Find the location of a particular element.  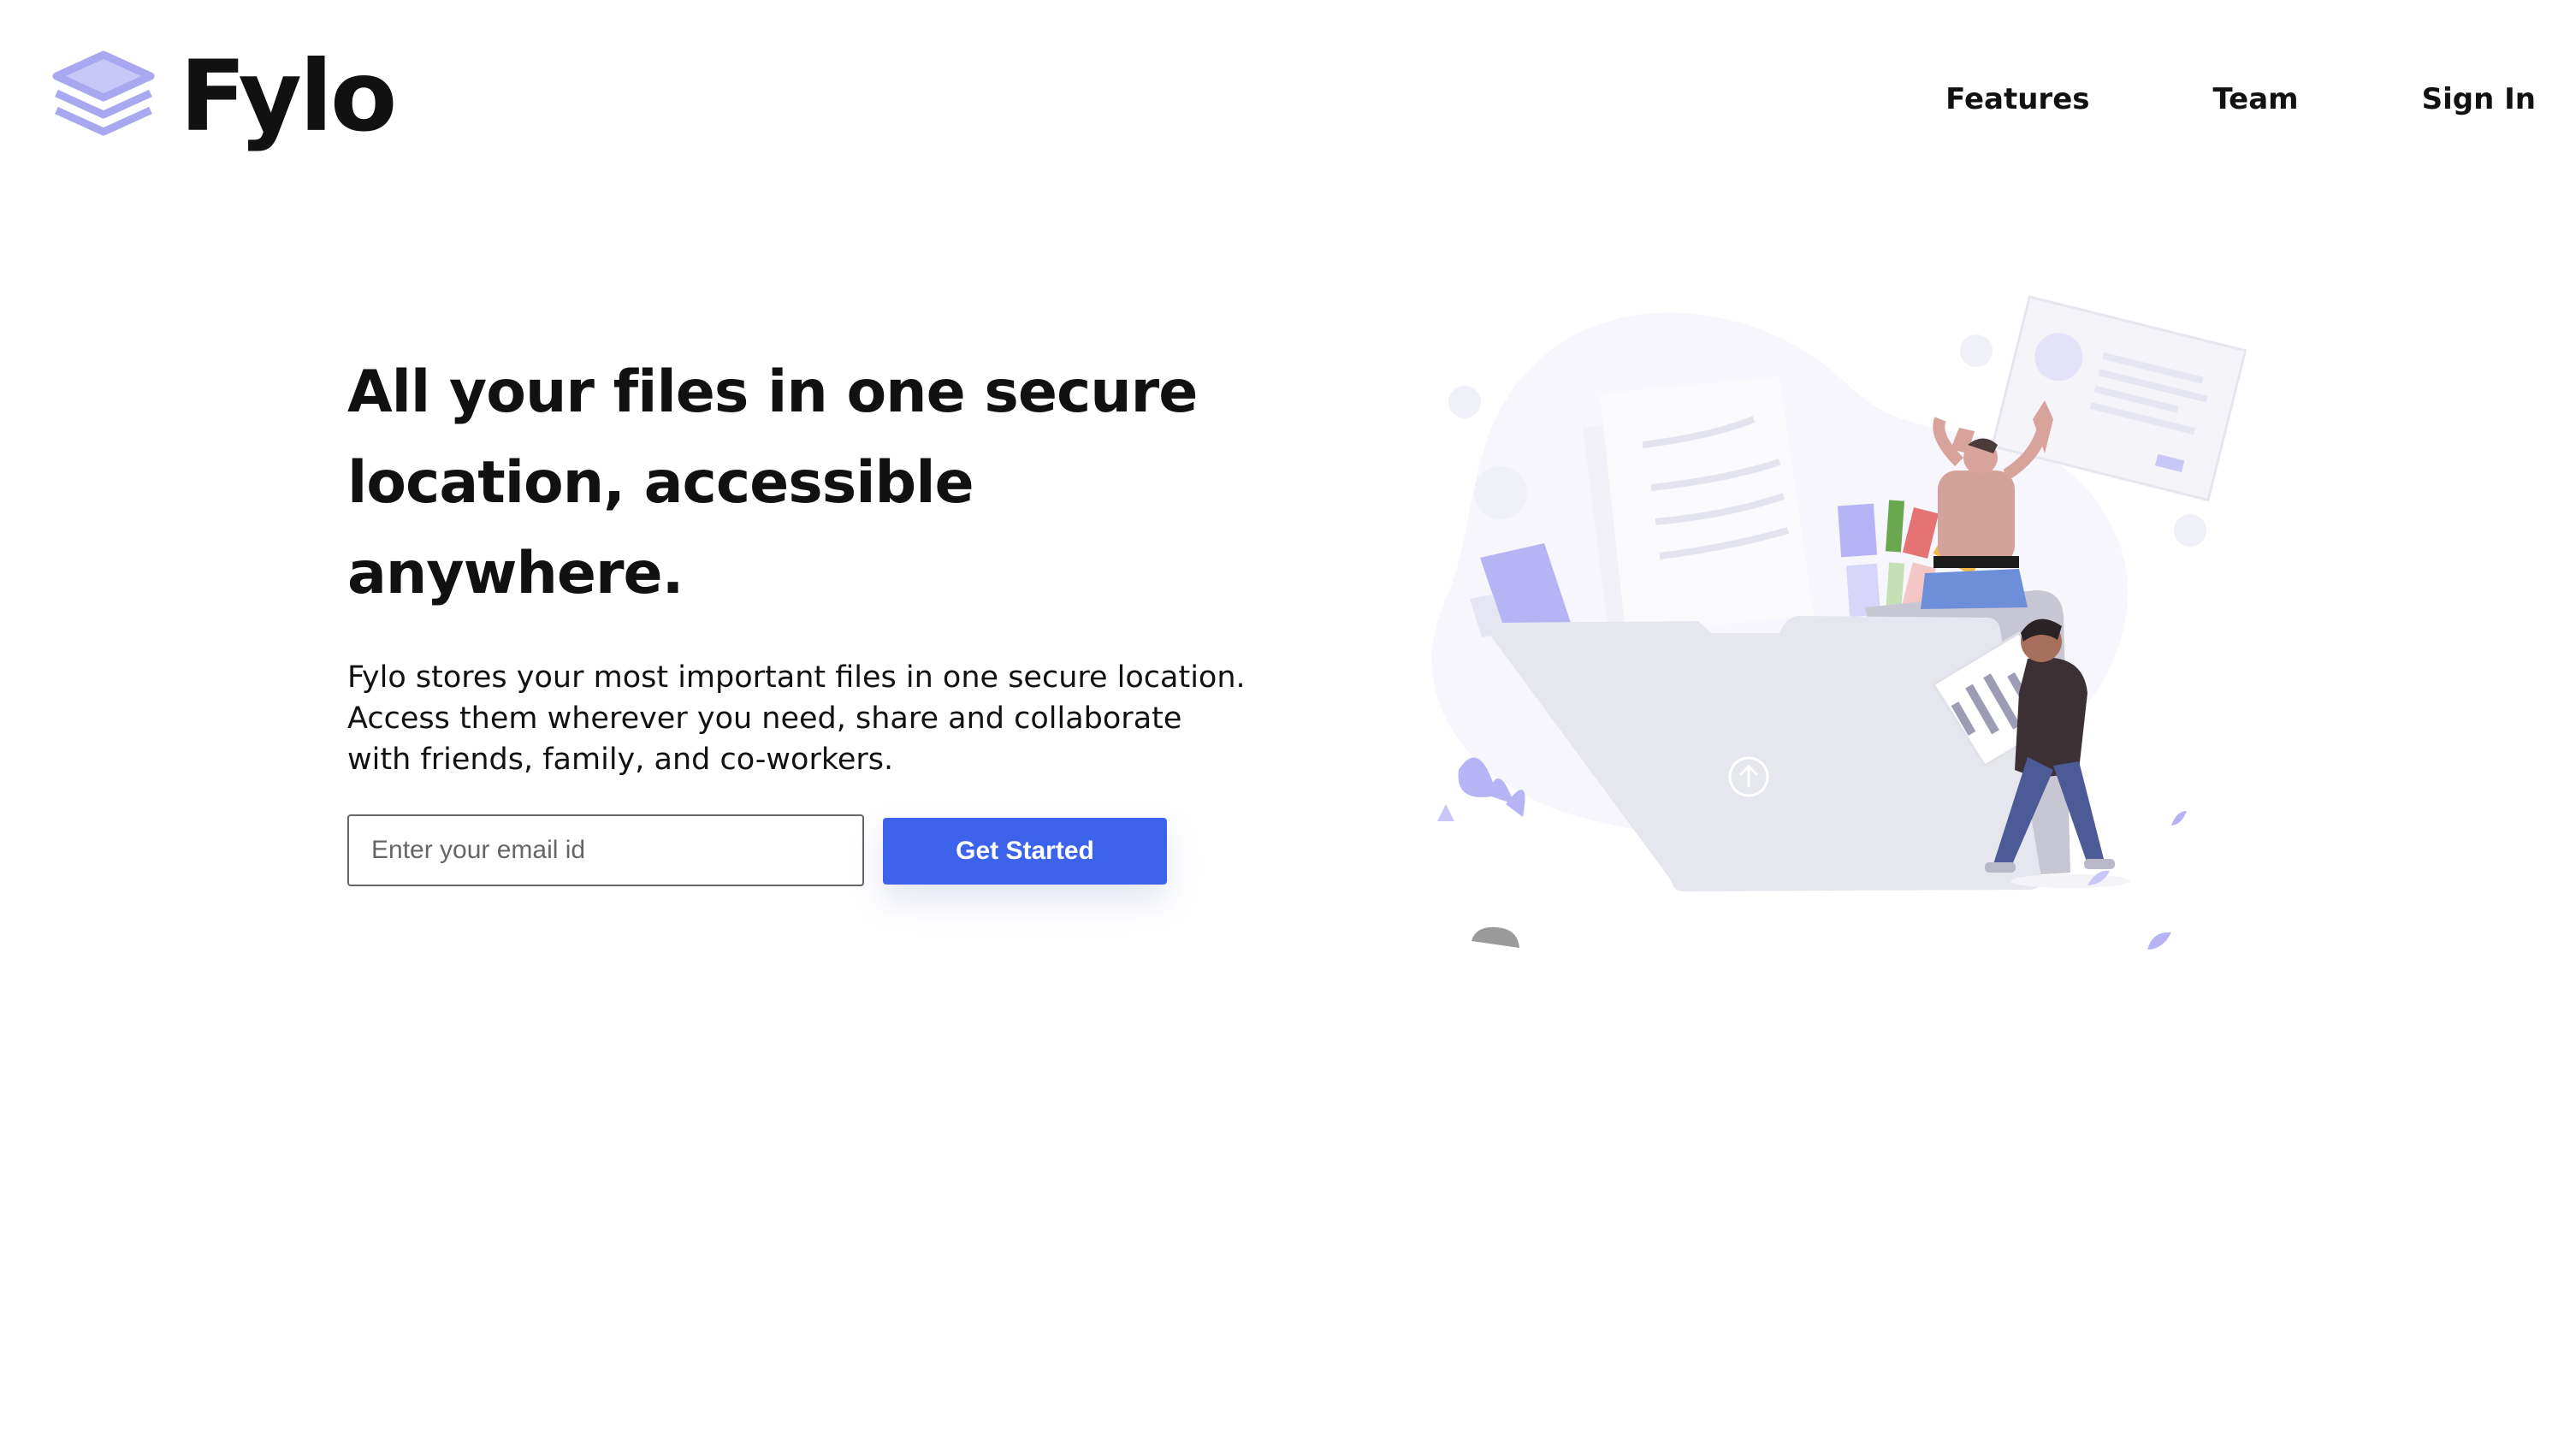

brand-logo: Fylo is located at coordinates (224, 96).